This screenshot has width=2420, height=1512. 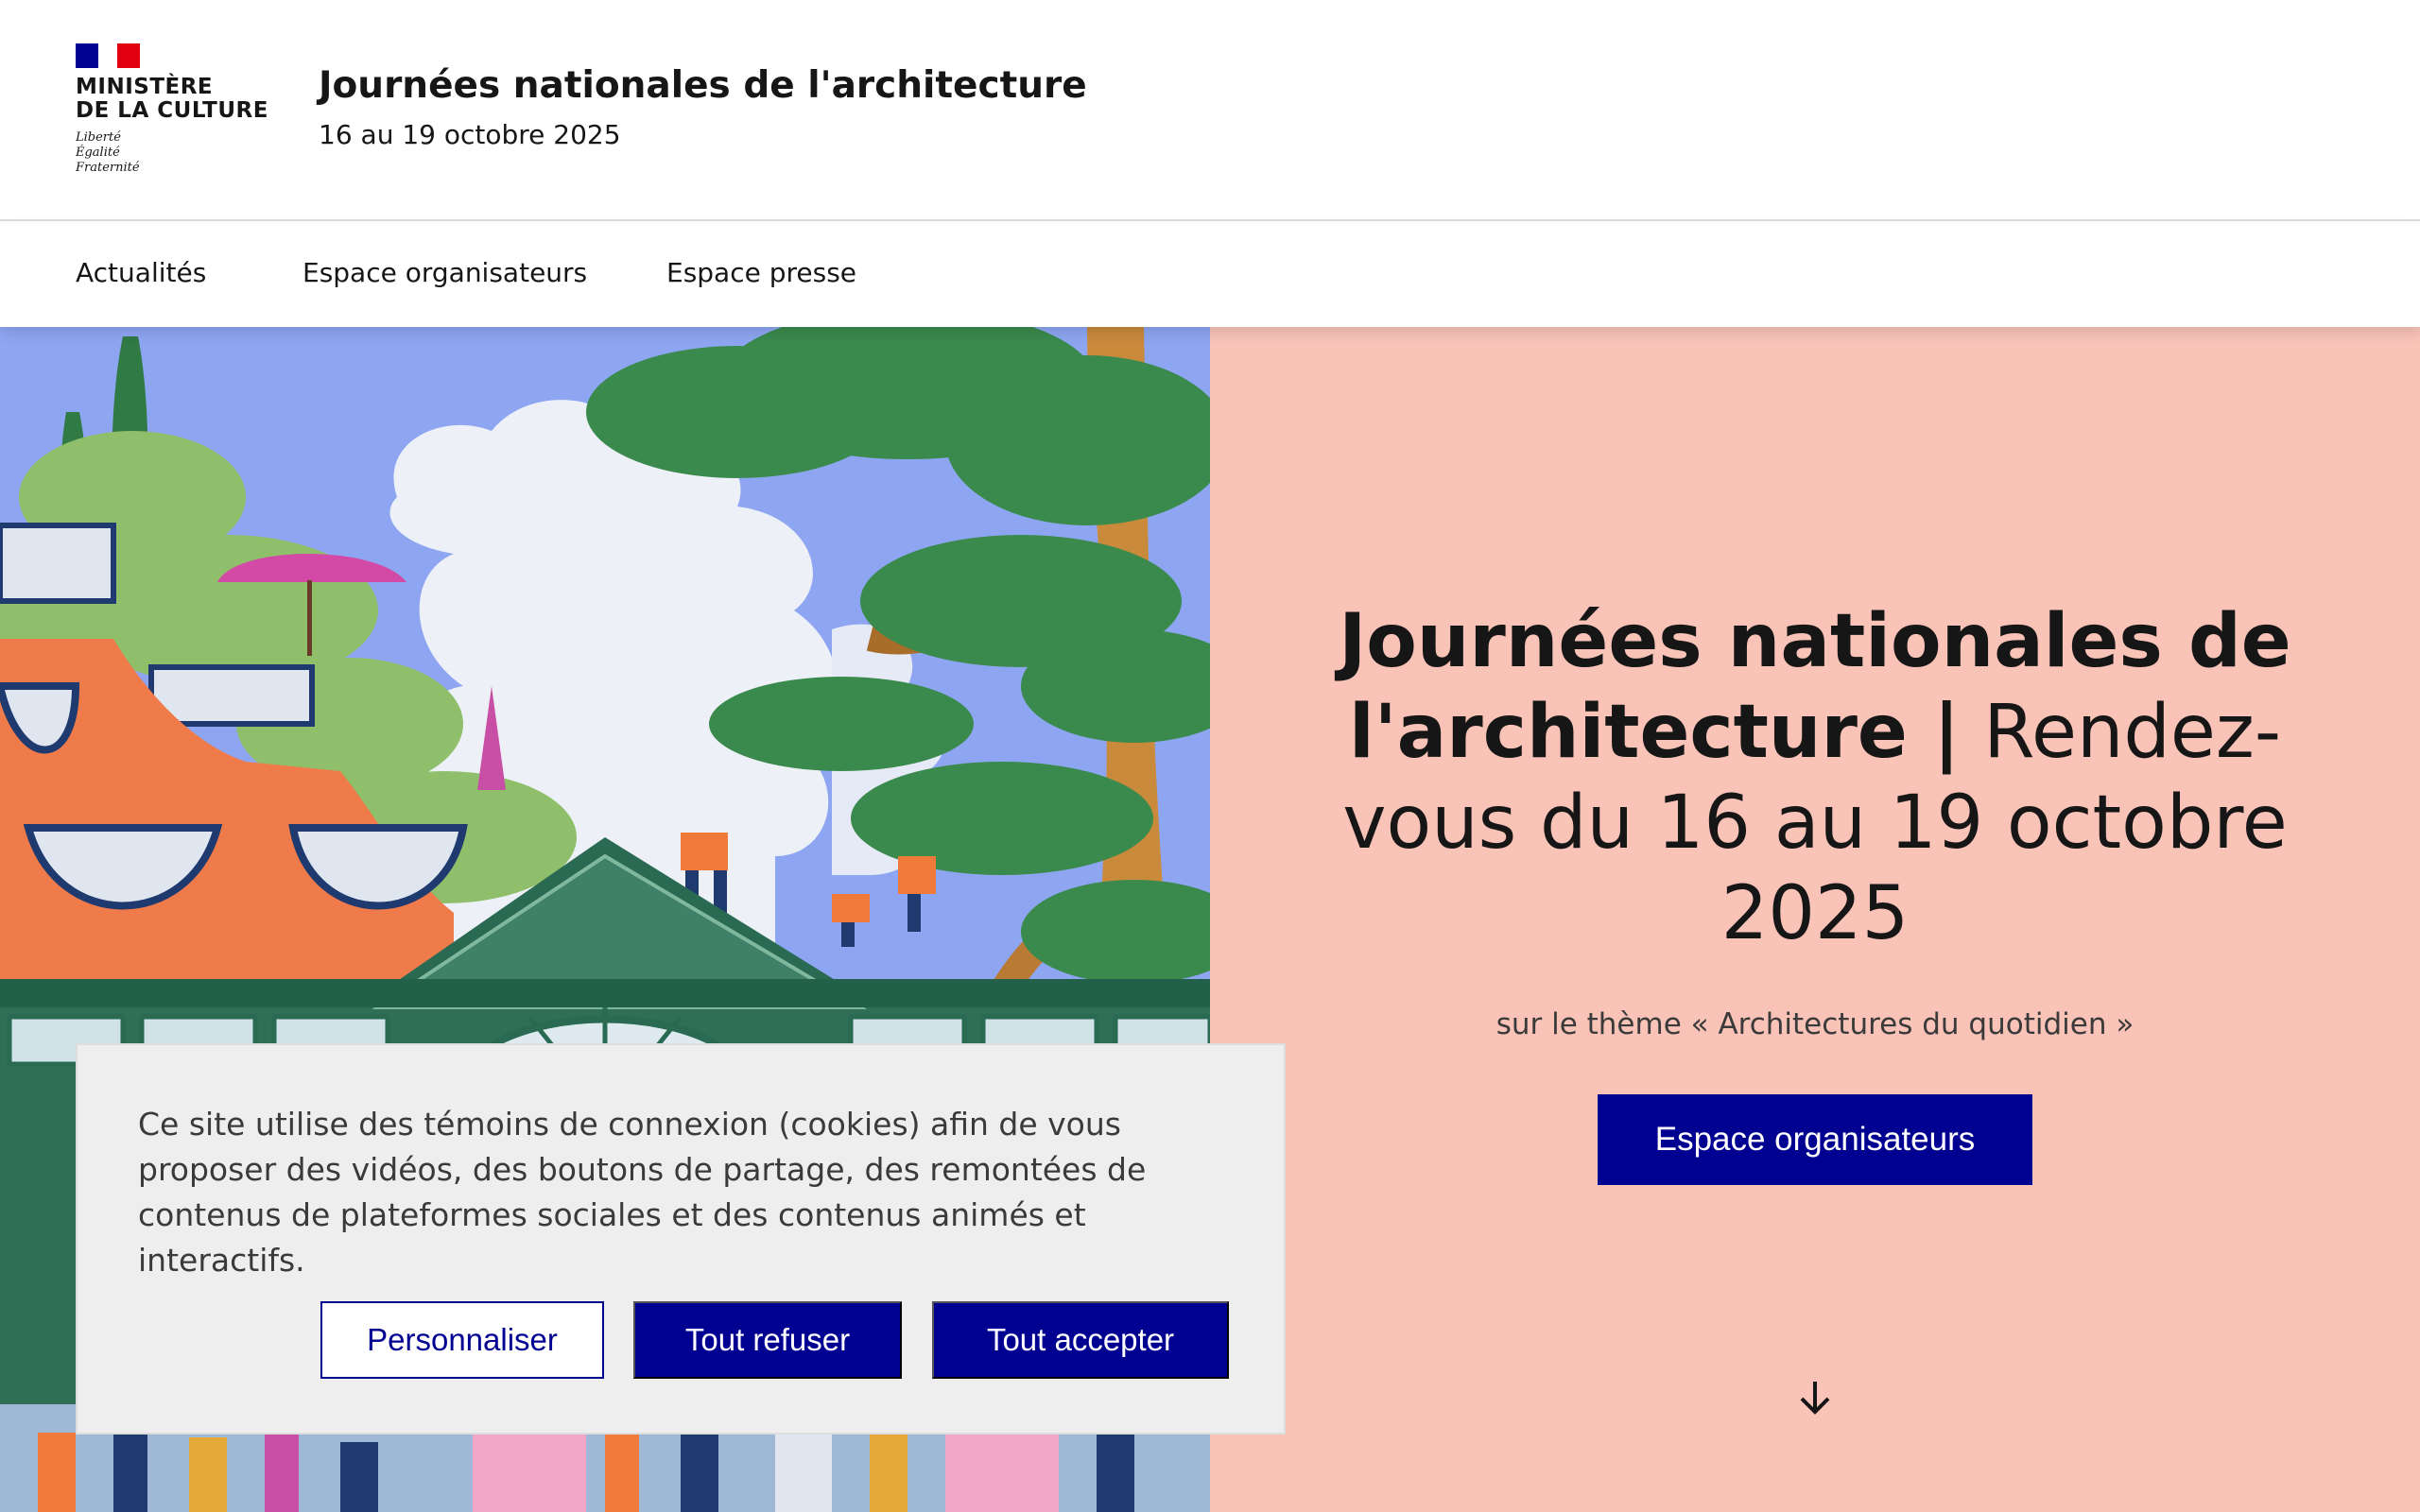 I want to click on arrow-down-icon, so click(x=1815, y=1397).